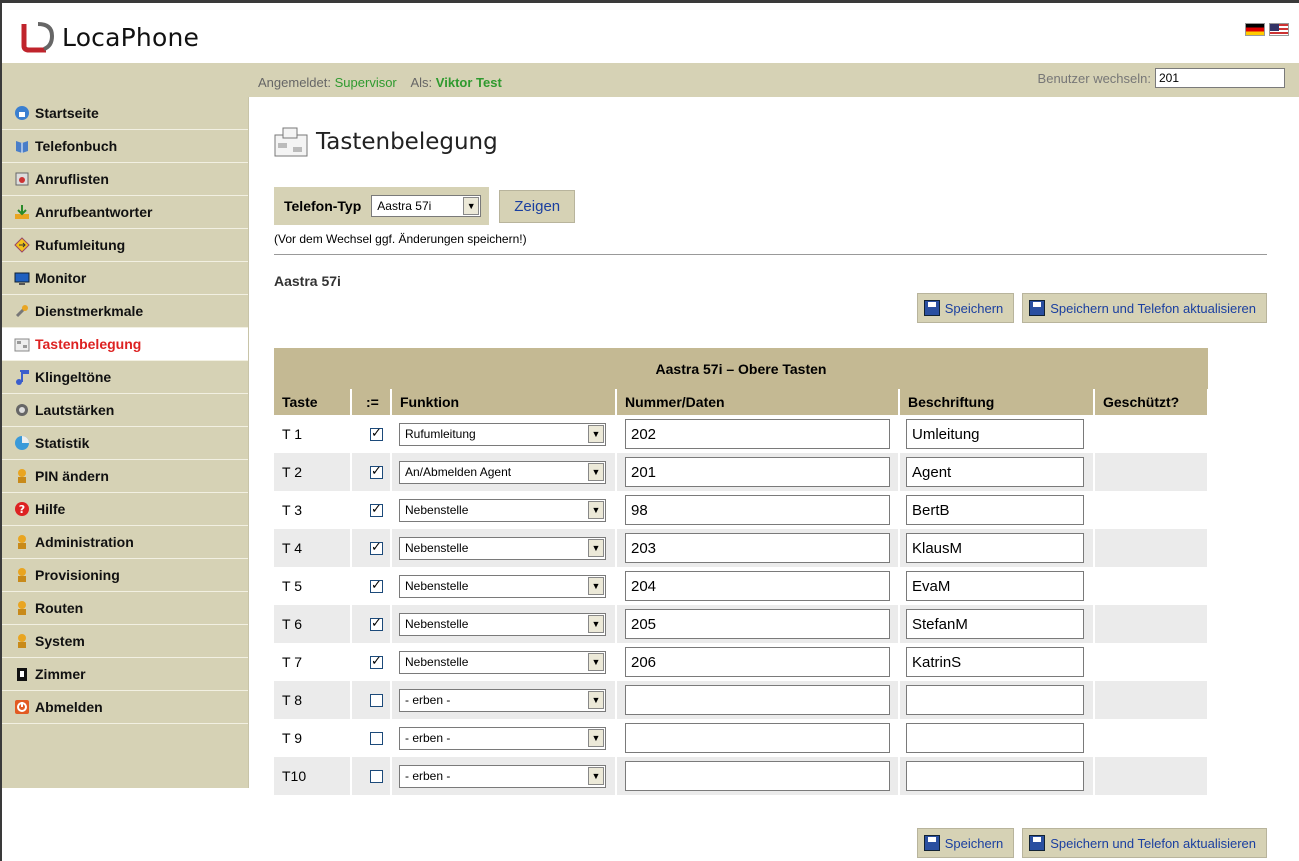  What do you see at coordinates (125, 443) in the screenshot?
I see `sidebar-item-statistik: Statistik` at bounding box center [125, 443].